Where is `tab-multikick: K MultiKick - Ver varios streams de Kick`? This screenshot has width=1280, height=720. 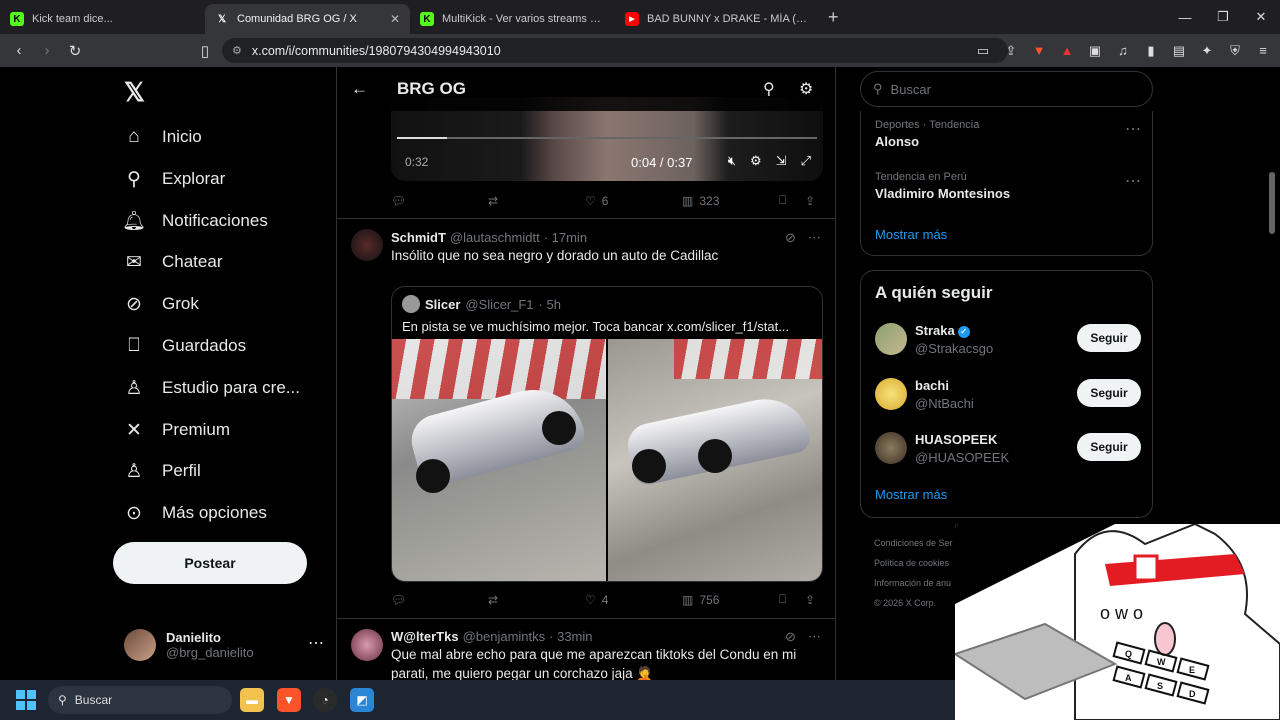 tab-multikick: K MultiKick - Ver varios streams de Kick is located at coordinates (512, 19).